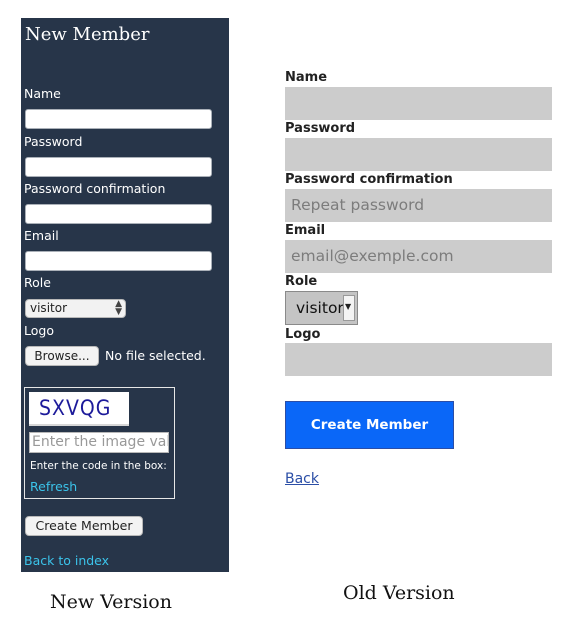 This screenshot has height=634, width=580. What do you see at coordinates (98, 466) in the screenshot?
I see `captcha-hint: Enter the code in the box:` at bounding box center [98, 466].